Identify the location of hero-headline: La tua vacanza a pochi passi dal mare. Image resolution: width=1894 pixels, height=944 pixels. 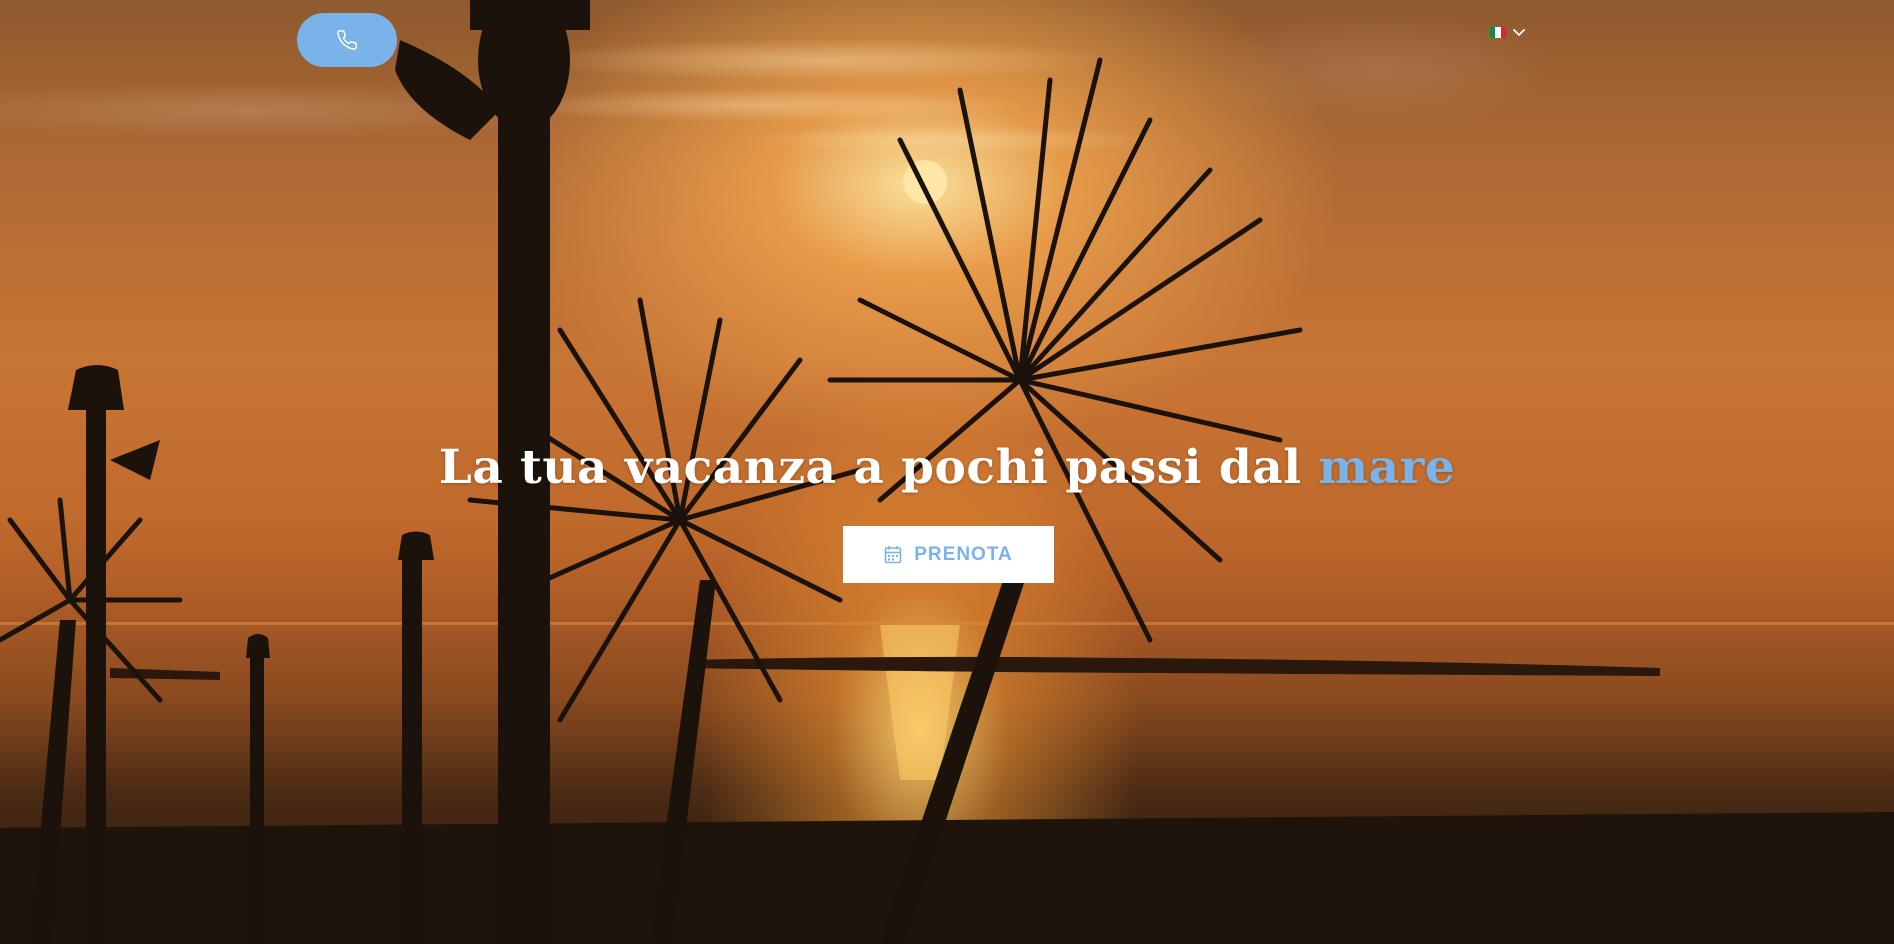
(947, 467).